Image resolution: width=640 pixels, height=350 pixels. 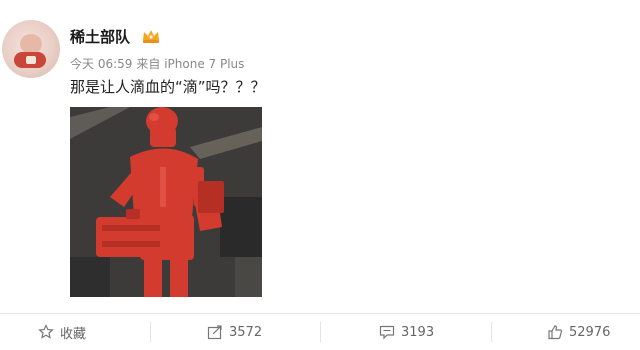 What do you see at coordinates (100, 36) in the screenshot?
I see `username: 稀土部队` at bounding box center [100, 36].